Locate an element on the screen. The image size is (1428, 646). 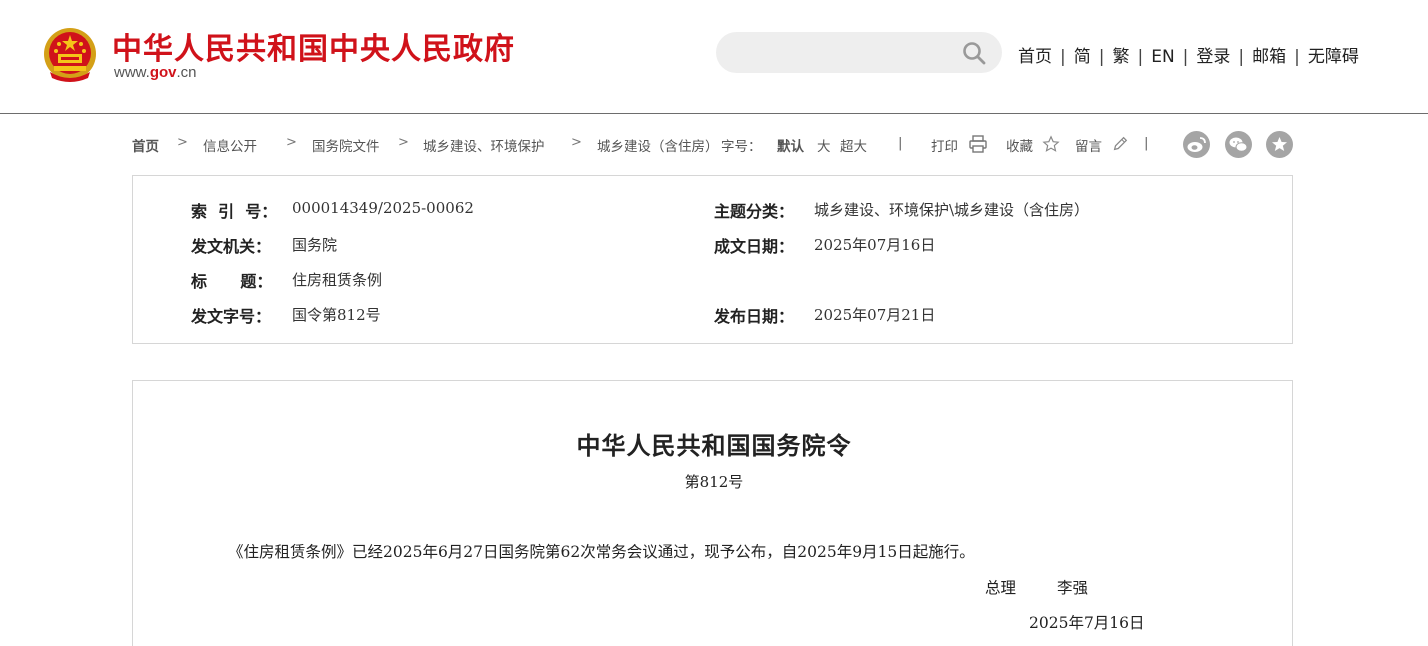
nav-mailbox: 邮箱 is located at coordinates (1269, 57).